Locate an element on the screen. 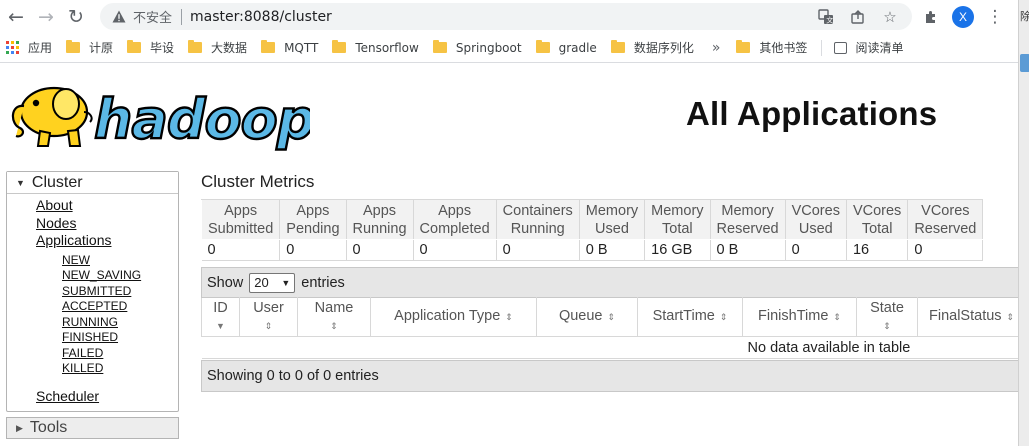 This screenshot has height=446, width=1029. column-header-application-type: Application Type ⇕ is located at coordinates (453, 317).